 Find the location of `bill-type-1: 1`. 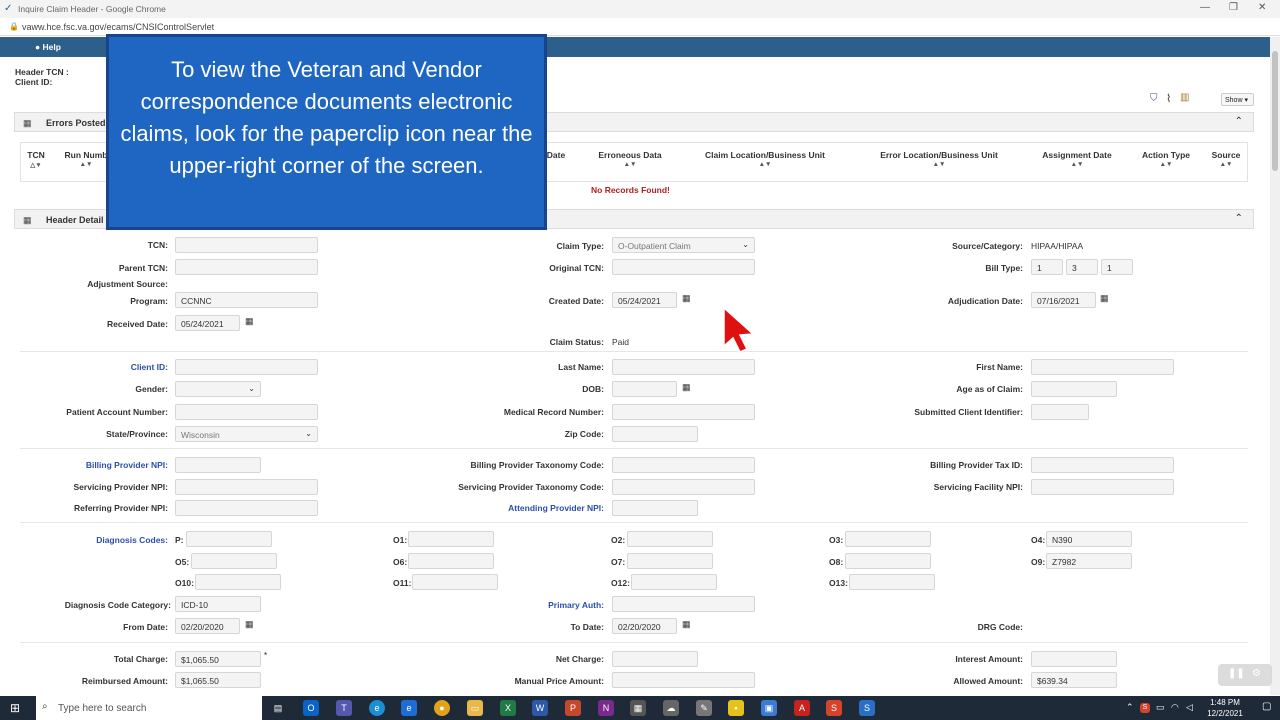

bill-type-1: 1 is located at coordinates (1047, 267).